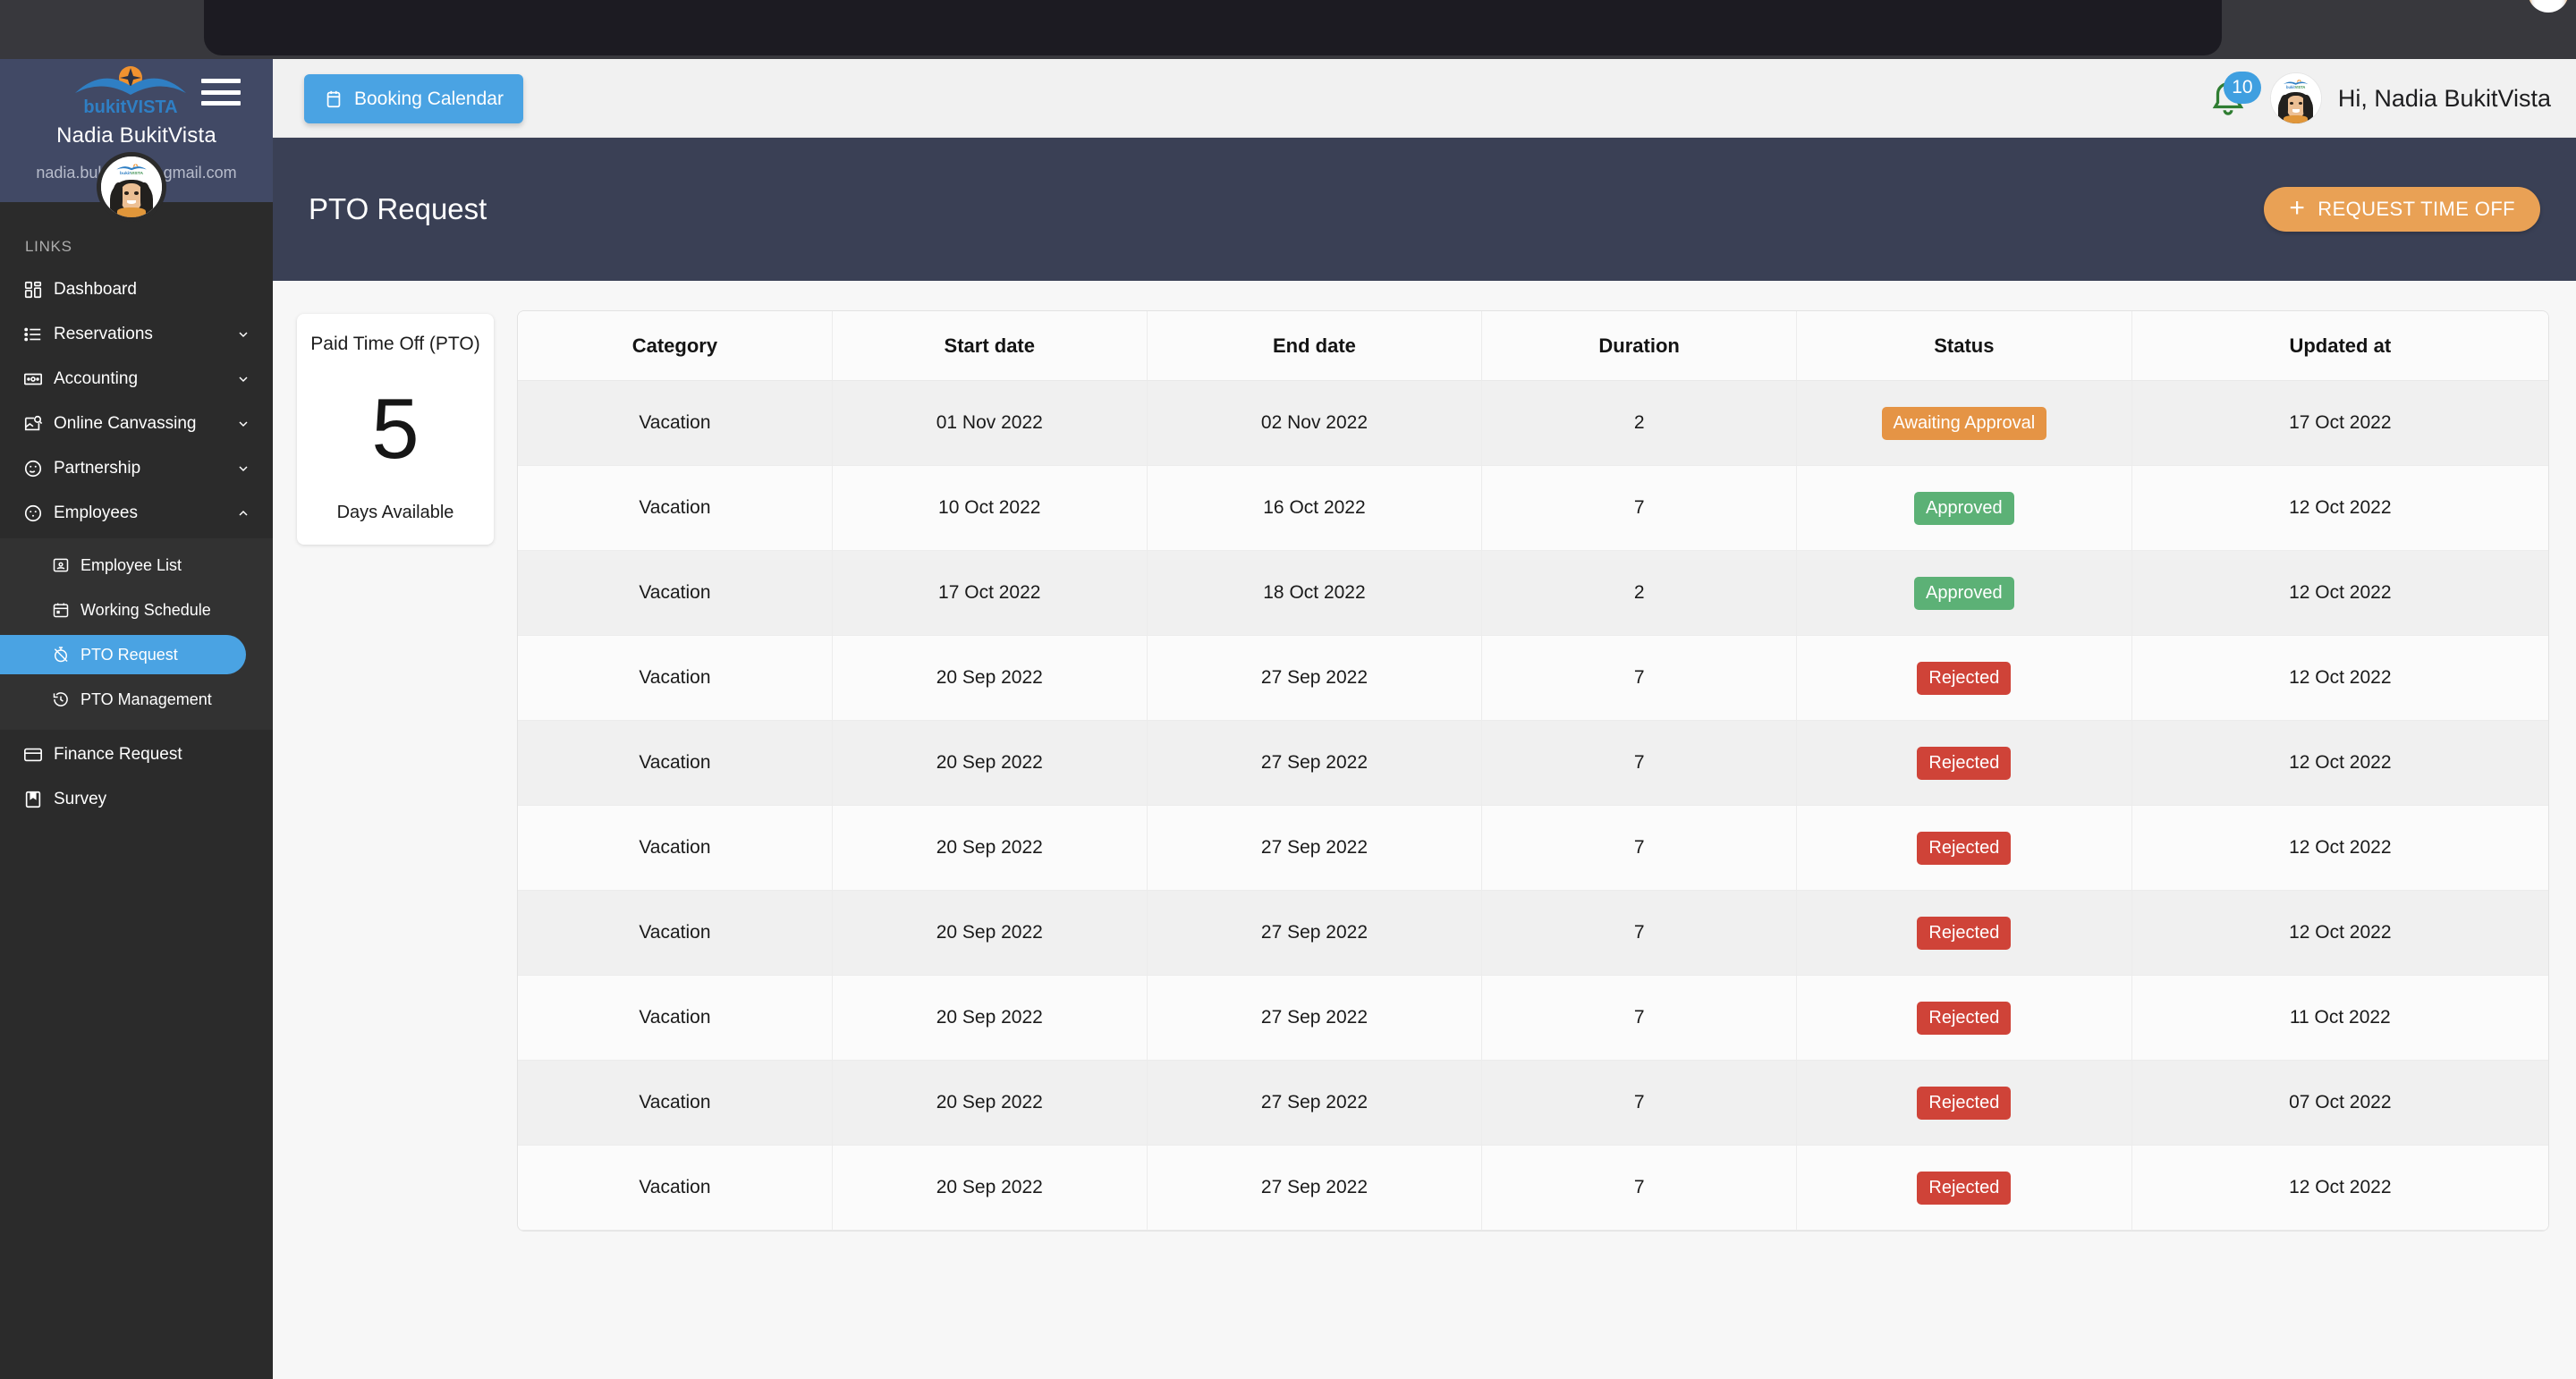 The width and height of the screenshot is (2576, 1379). What do you see at coordinates (38, 379) in the screenshot?
I see `money-icon` at bounding box center [38, 379].